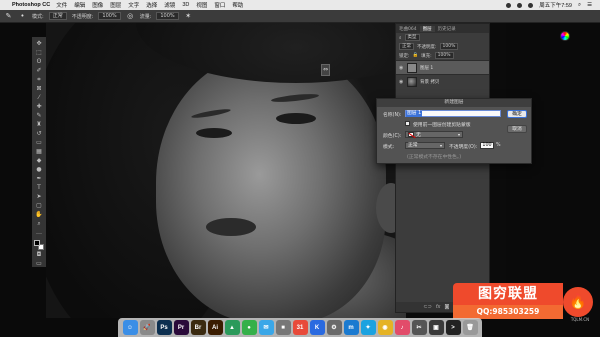 This screenshot has width=600, height=337. I want to click on bird-icon: ✦, so click(368, 327).